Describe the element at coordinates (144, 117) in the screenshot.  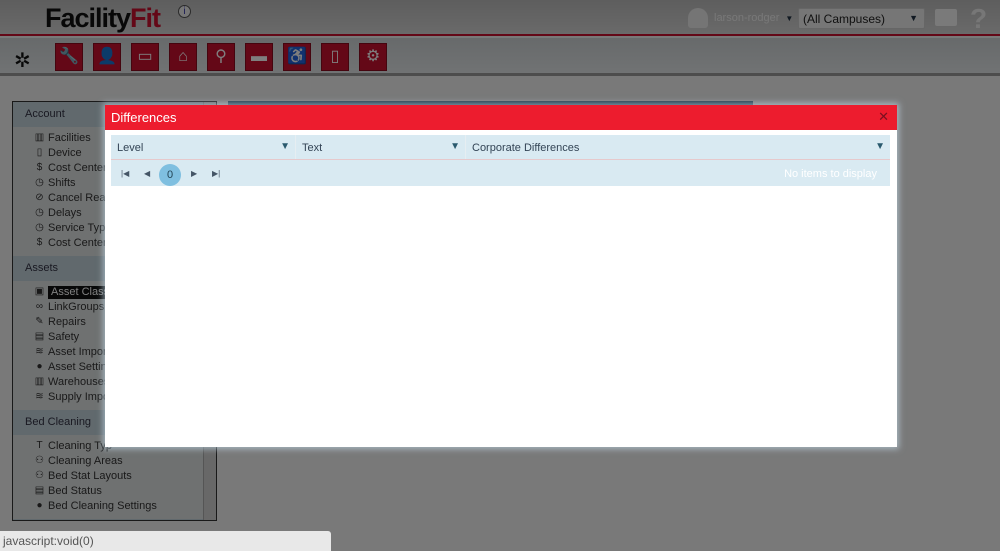
I see `dialog-title: Differences` at that location.